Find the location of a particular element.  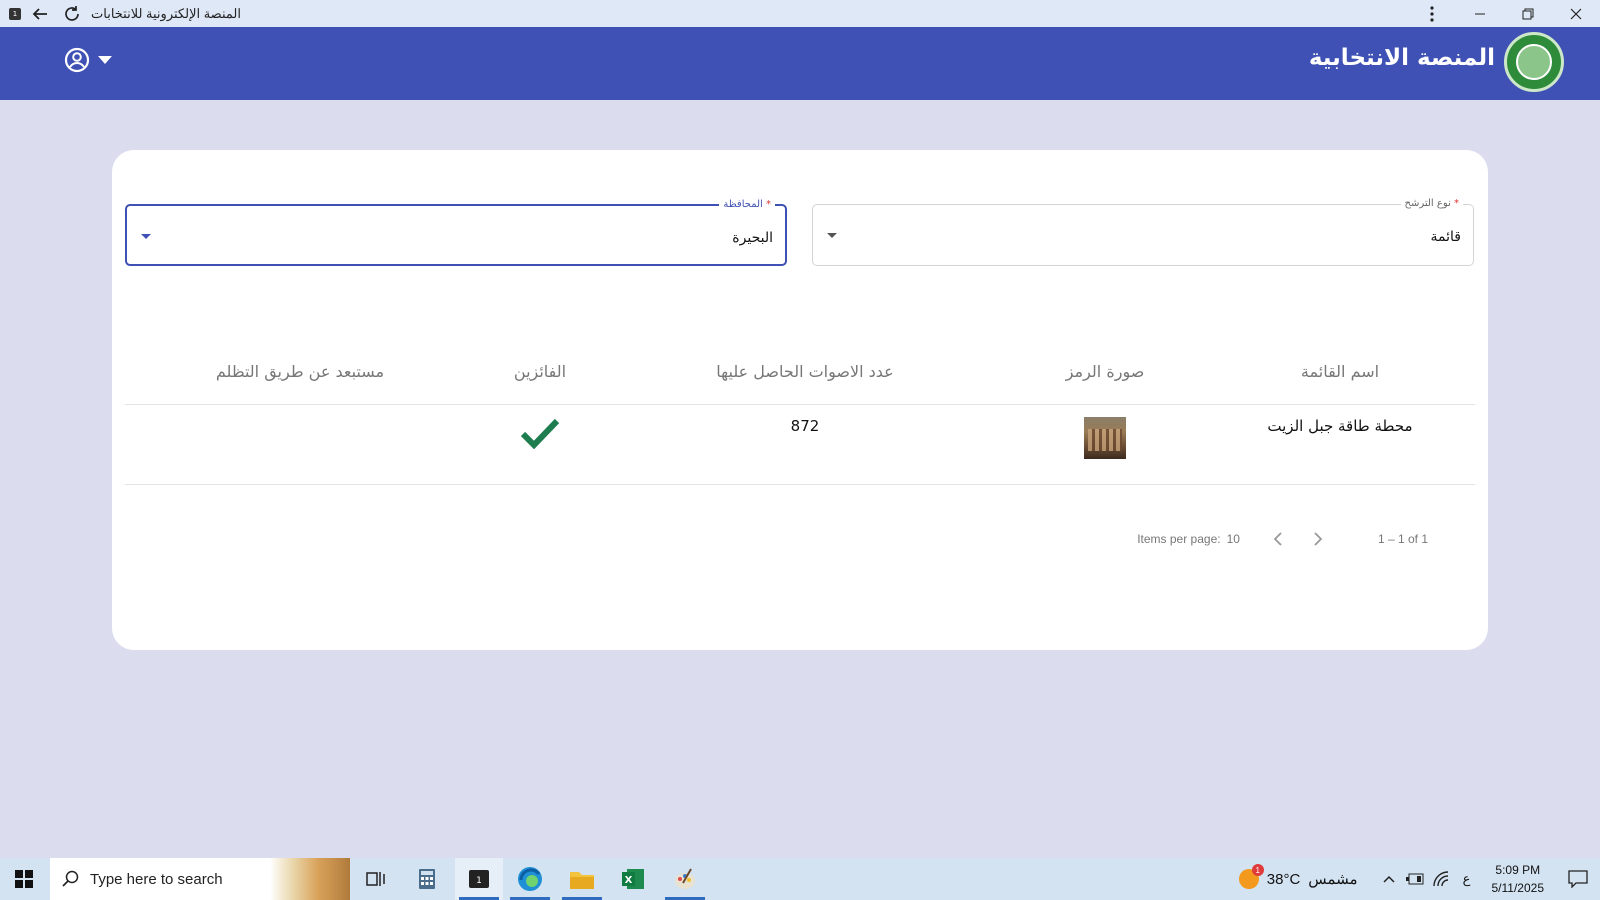

election-app-taskbar: 1 is located at coordinates (479, 879).